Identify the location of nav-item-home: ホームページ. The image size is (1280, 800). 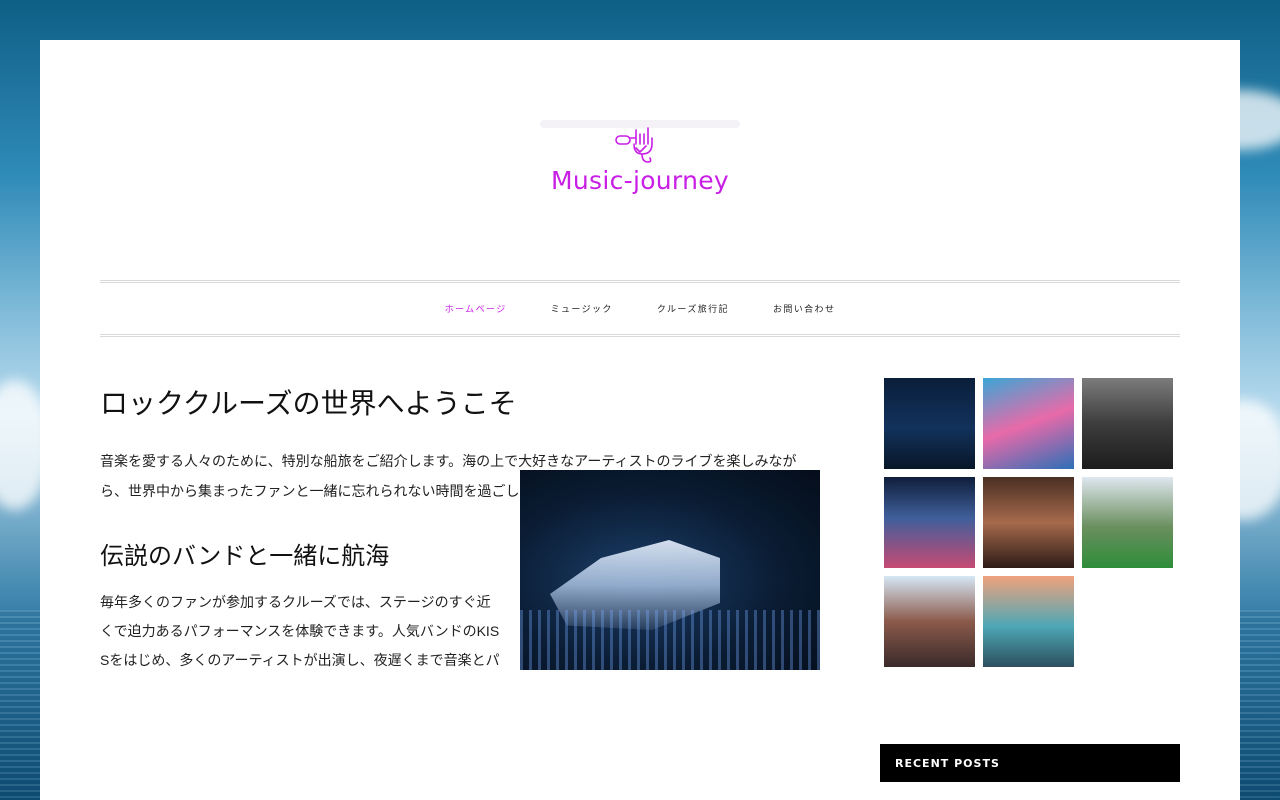
(476, 308).